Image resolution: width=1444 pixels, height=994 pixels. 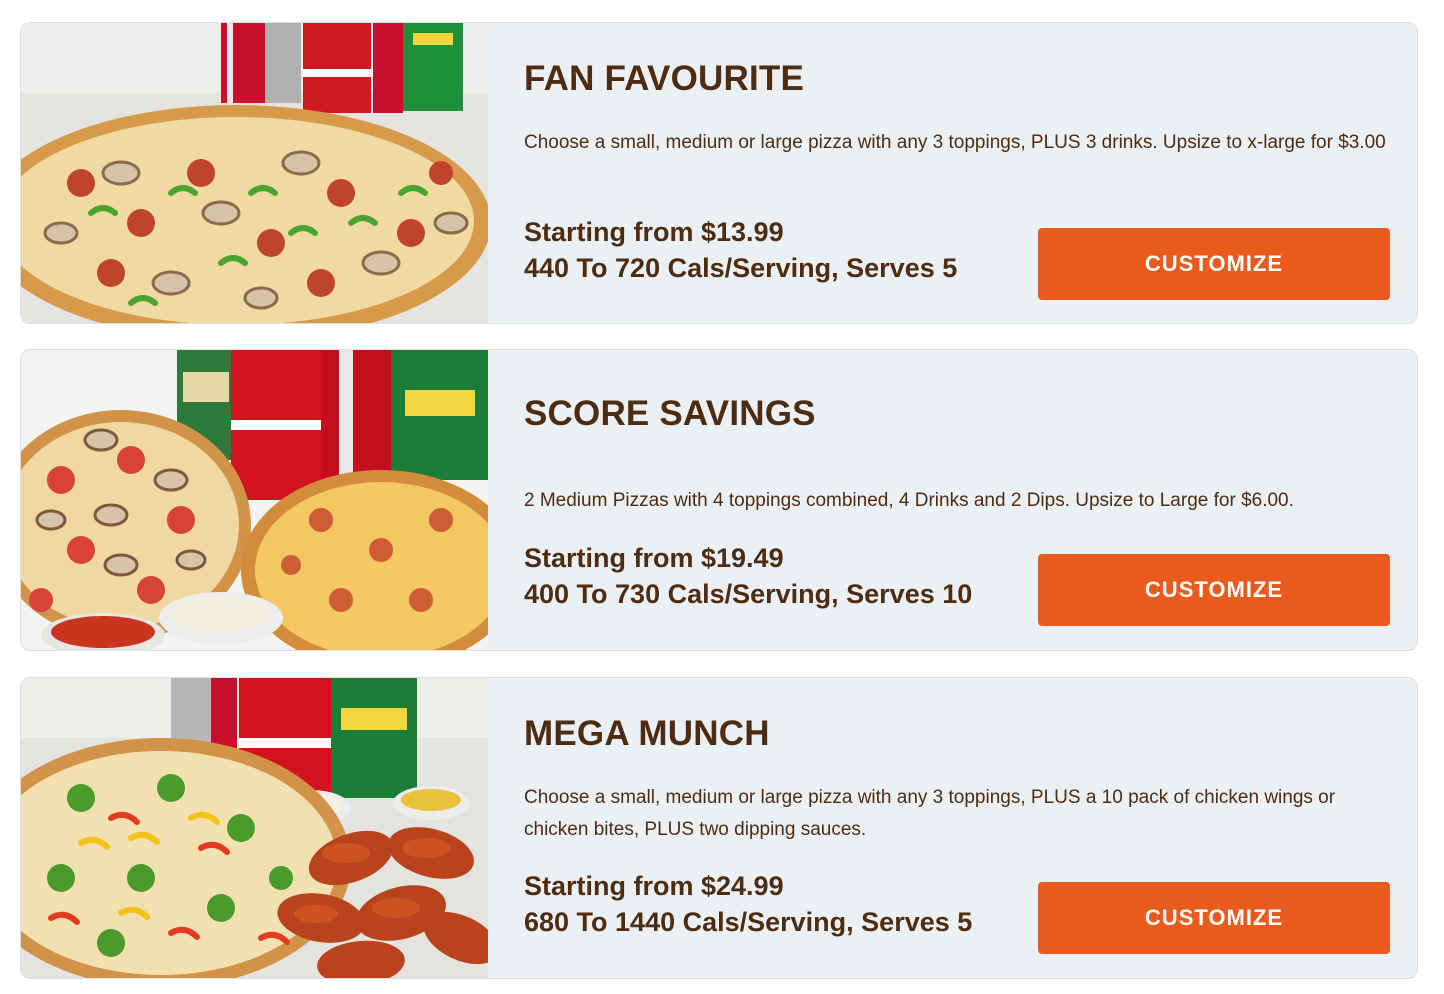 I want to click on deal-calories: 680 To 1440 Cals/Serving, Serves 5, so click(x=748, y=922).